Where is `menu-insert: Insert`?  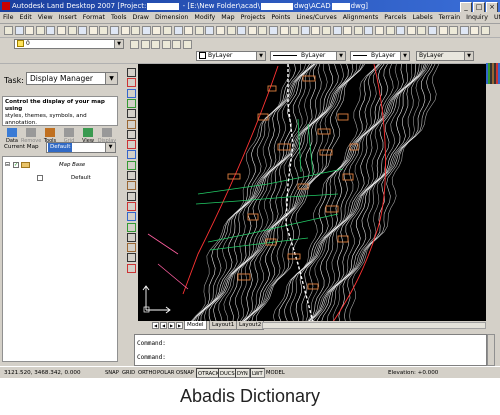
menu-insert: Insert is located at coordinates (68, 17).